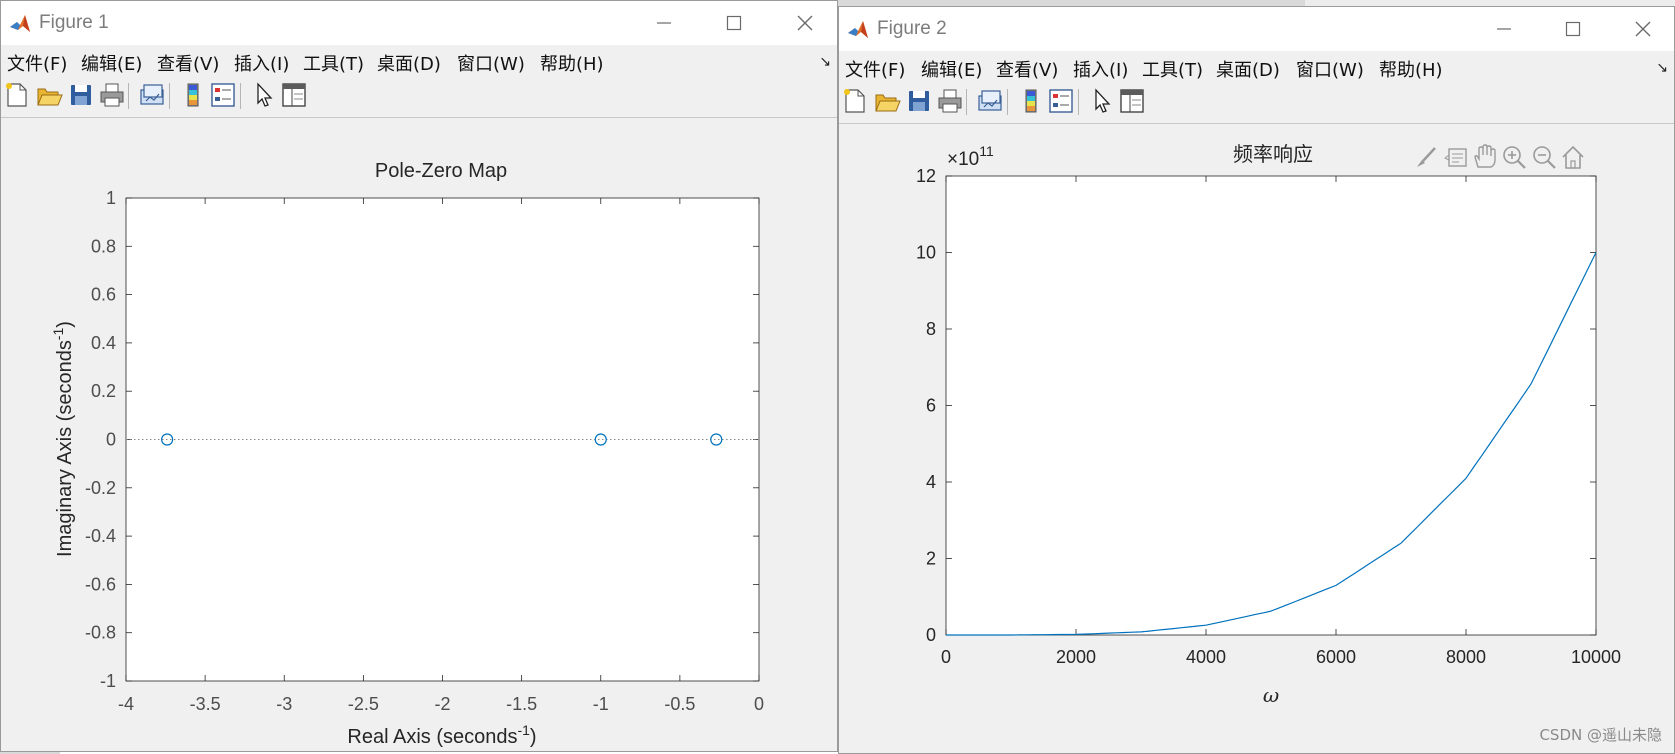  I want to click on pan-icon, so click(1485, 156).